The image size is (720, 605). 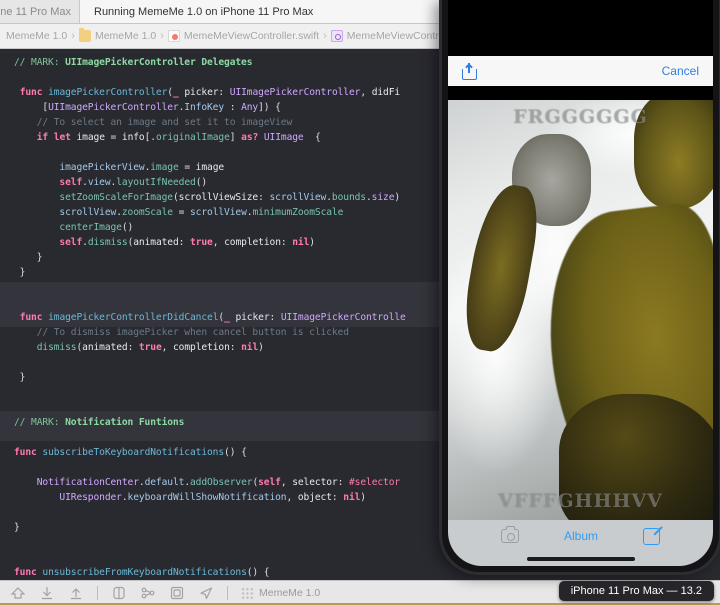 I want to click on tab-label: one 11 Pro Max, so click(x=35, y=11).